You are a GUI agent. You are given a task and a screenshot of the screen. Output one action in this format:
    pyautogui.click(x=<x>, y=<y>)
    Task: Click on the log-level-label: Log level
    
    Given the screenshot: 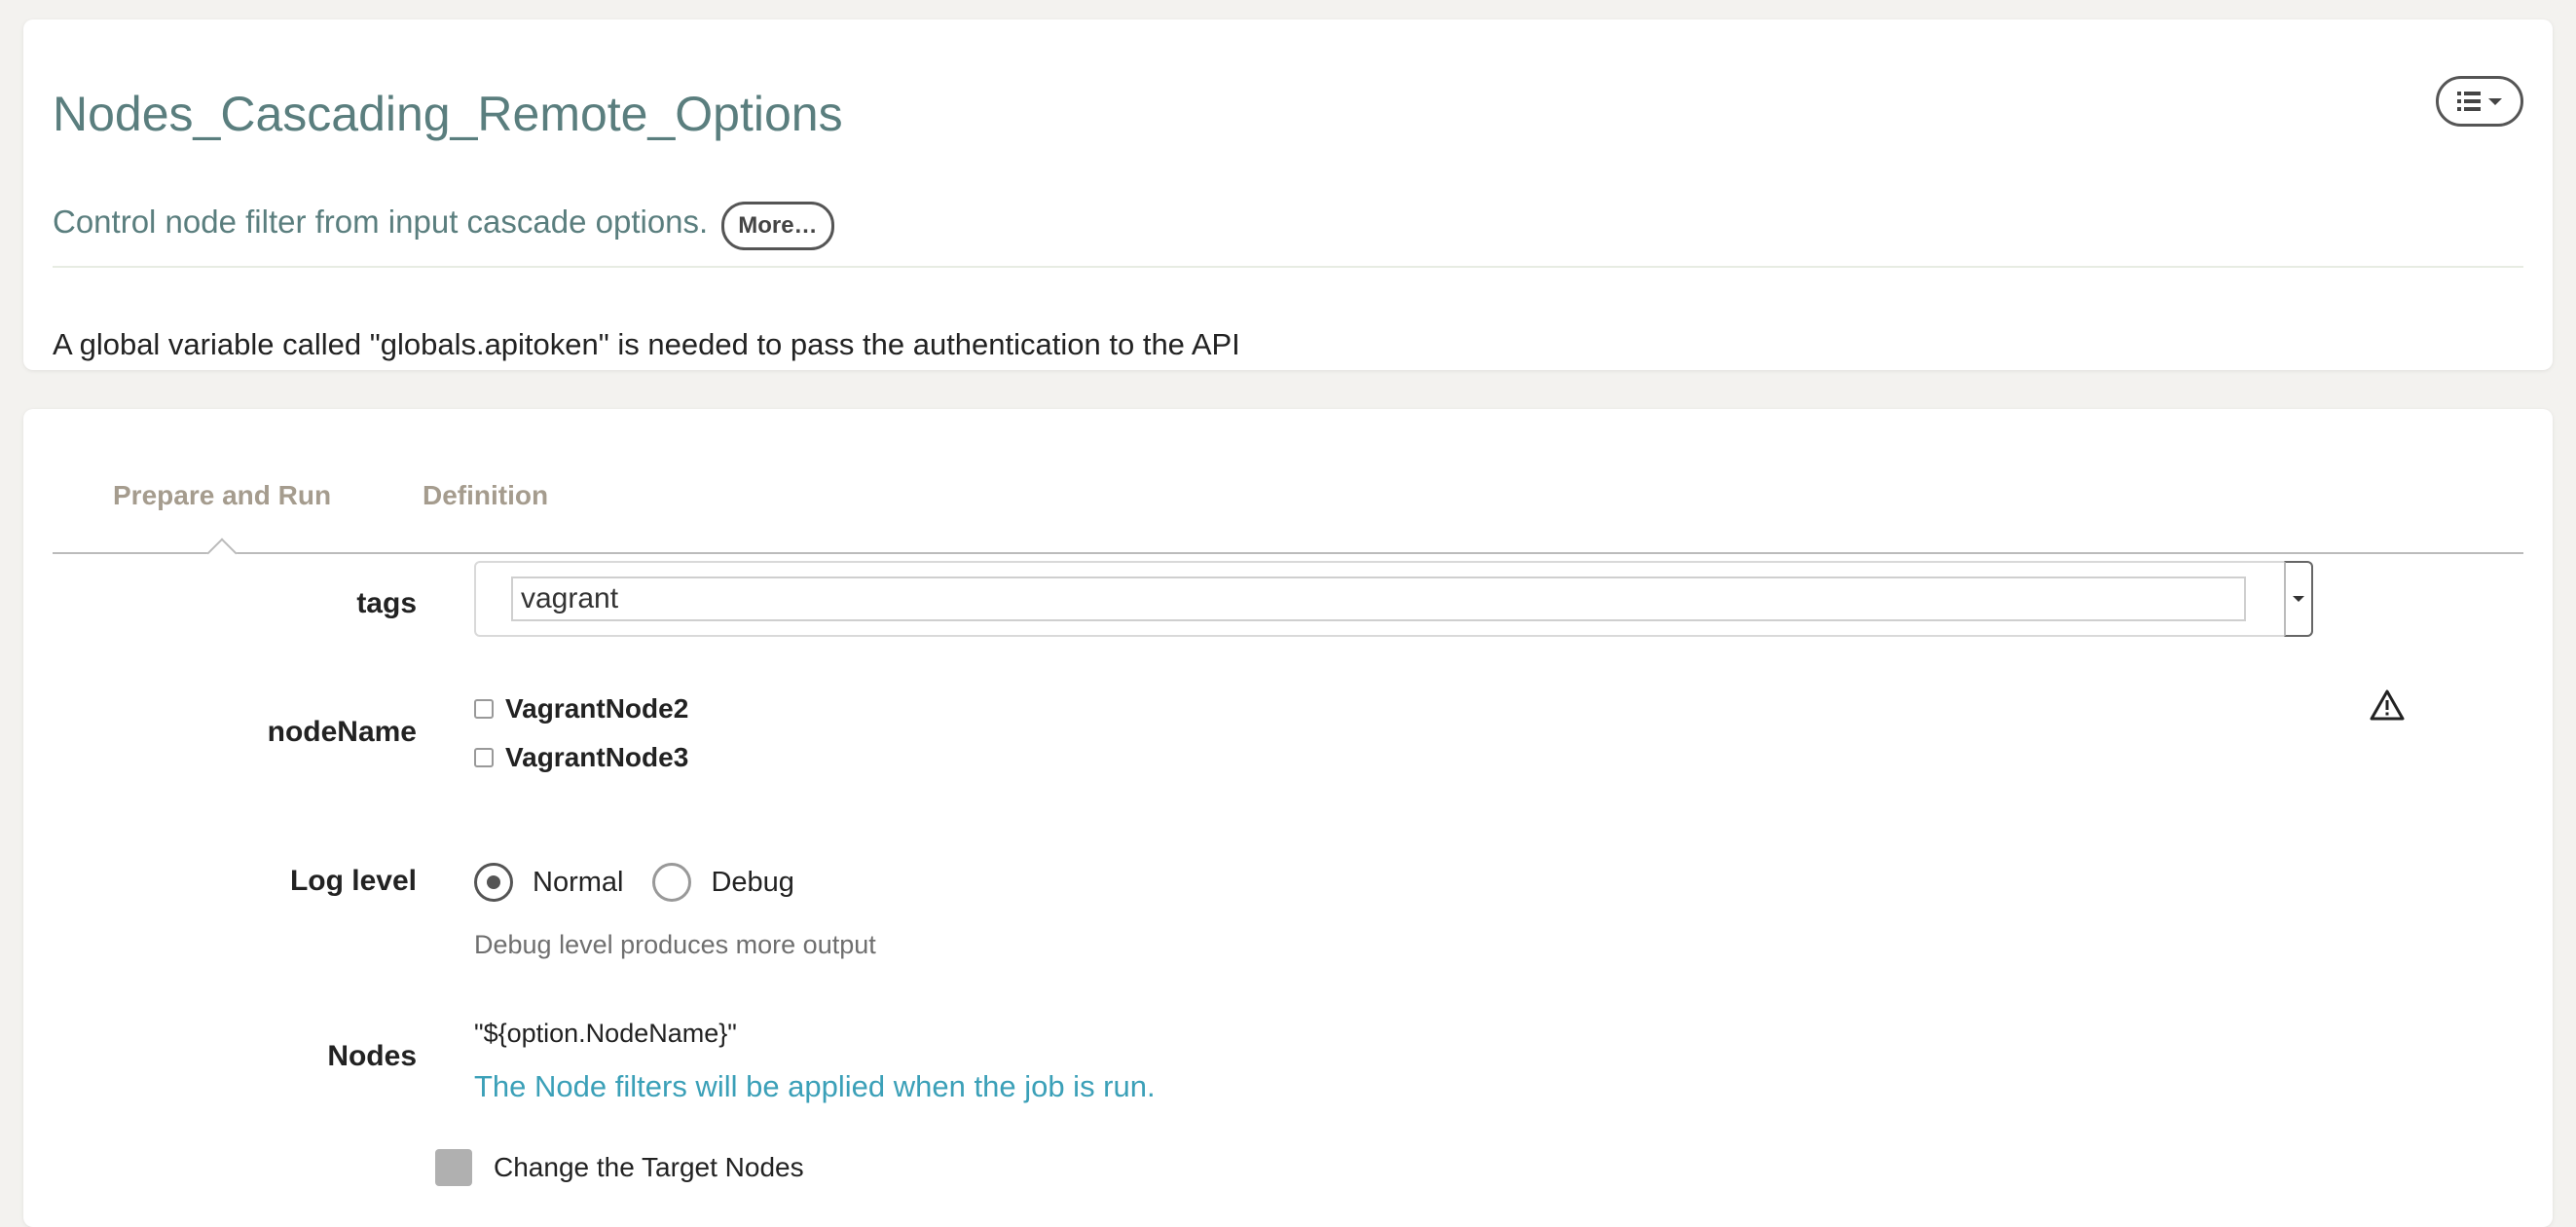 What is the action you would take?
    pyautogui.click(x=353, y=881)
    